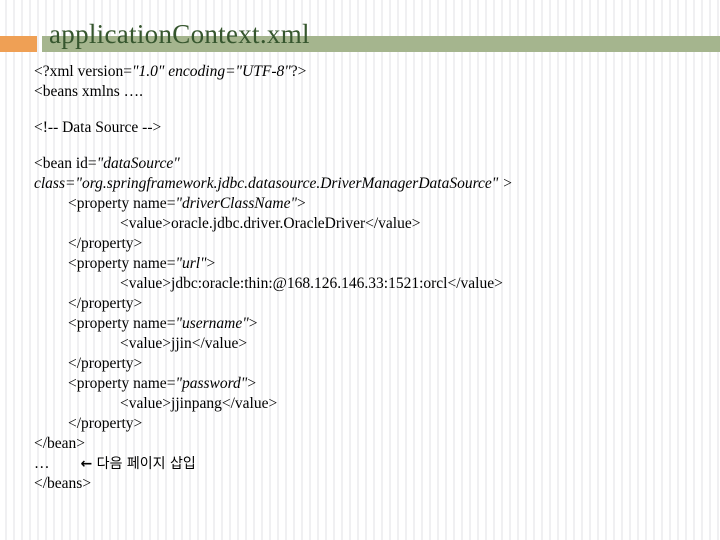 The image size is (720, 540). Describe the element at coordinates (199, 403) in the screenshot. I see `code-token: <value>jjinpang</value>` at that location.